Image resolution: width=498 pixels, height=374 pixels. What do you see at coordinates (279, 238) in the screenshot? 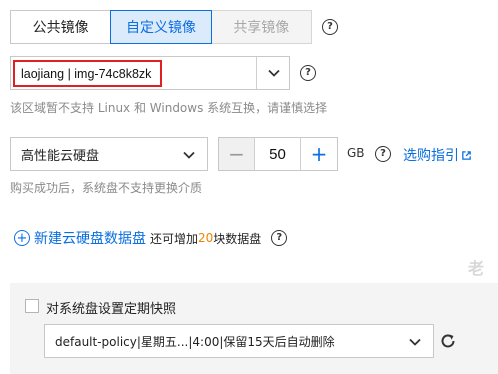
I see `data-disk-help-icon: ?` at bounding box center [279, 238].